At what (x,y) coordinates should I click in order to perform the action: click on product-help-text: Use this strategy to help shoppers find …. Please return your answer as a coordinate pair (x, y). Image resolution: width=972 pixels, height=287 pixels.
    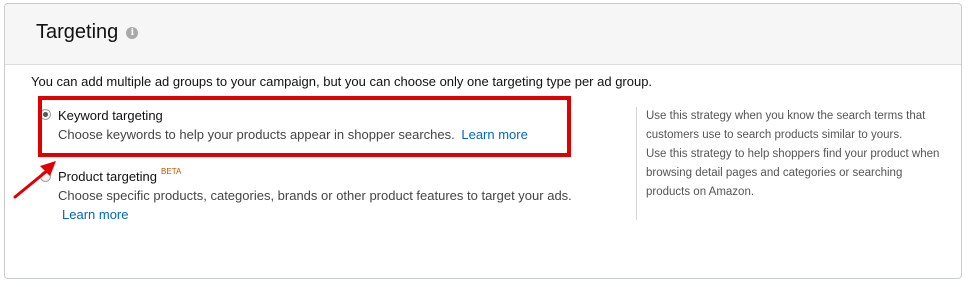
    Looking at the image, I should click on (793, 173).